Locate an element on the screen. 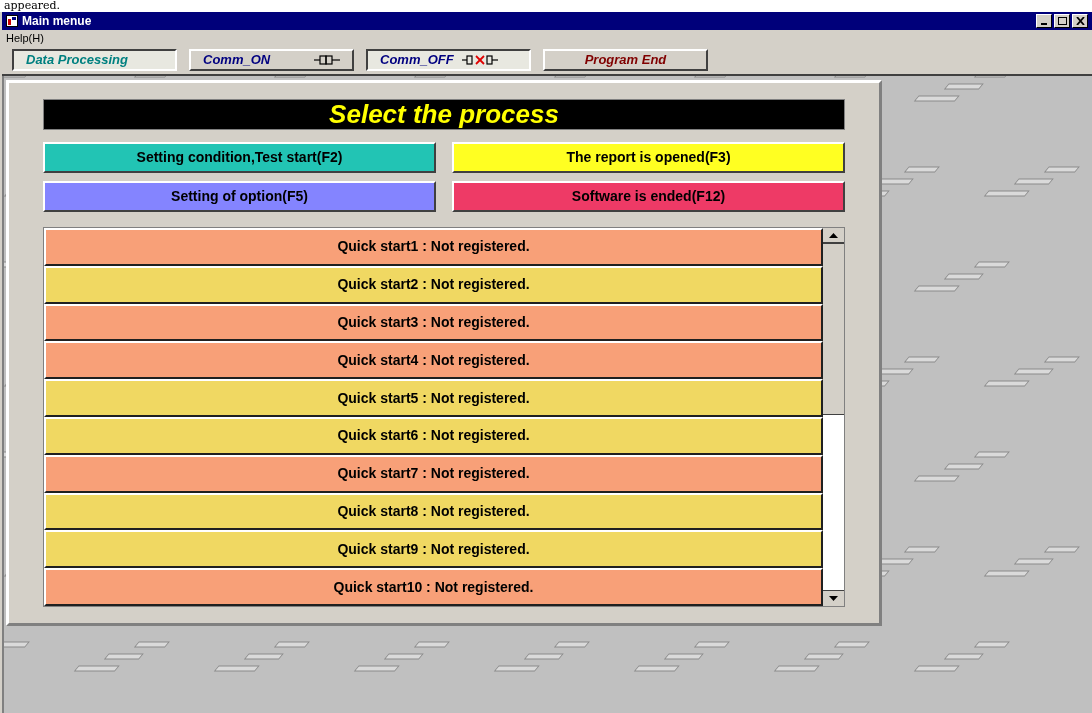 The image size is (1092, 713). menu-item: Help(H) is located at coordinates (25, 38).